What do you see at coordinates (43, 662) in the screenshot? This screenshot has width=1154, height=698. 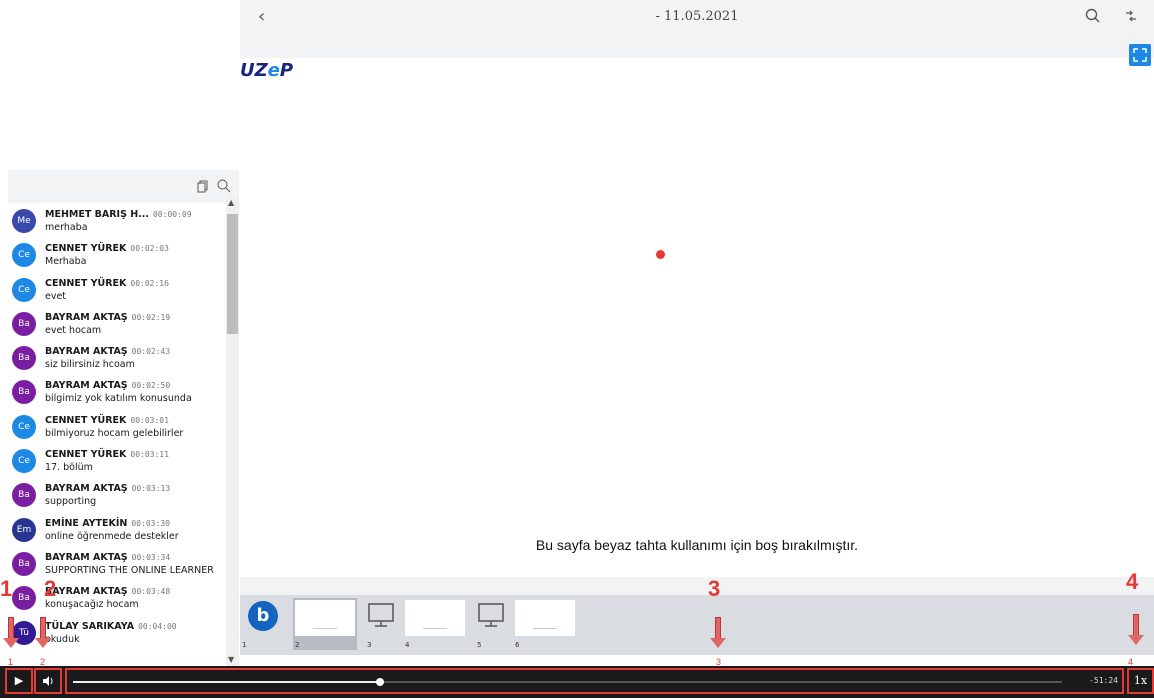 I see `annotation-small-2: 2` at bounding box center [43, 662].